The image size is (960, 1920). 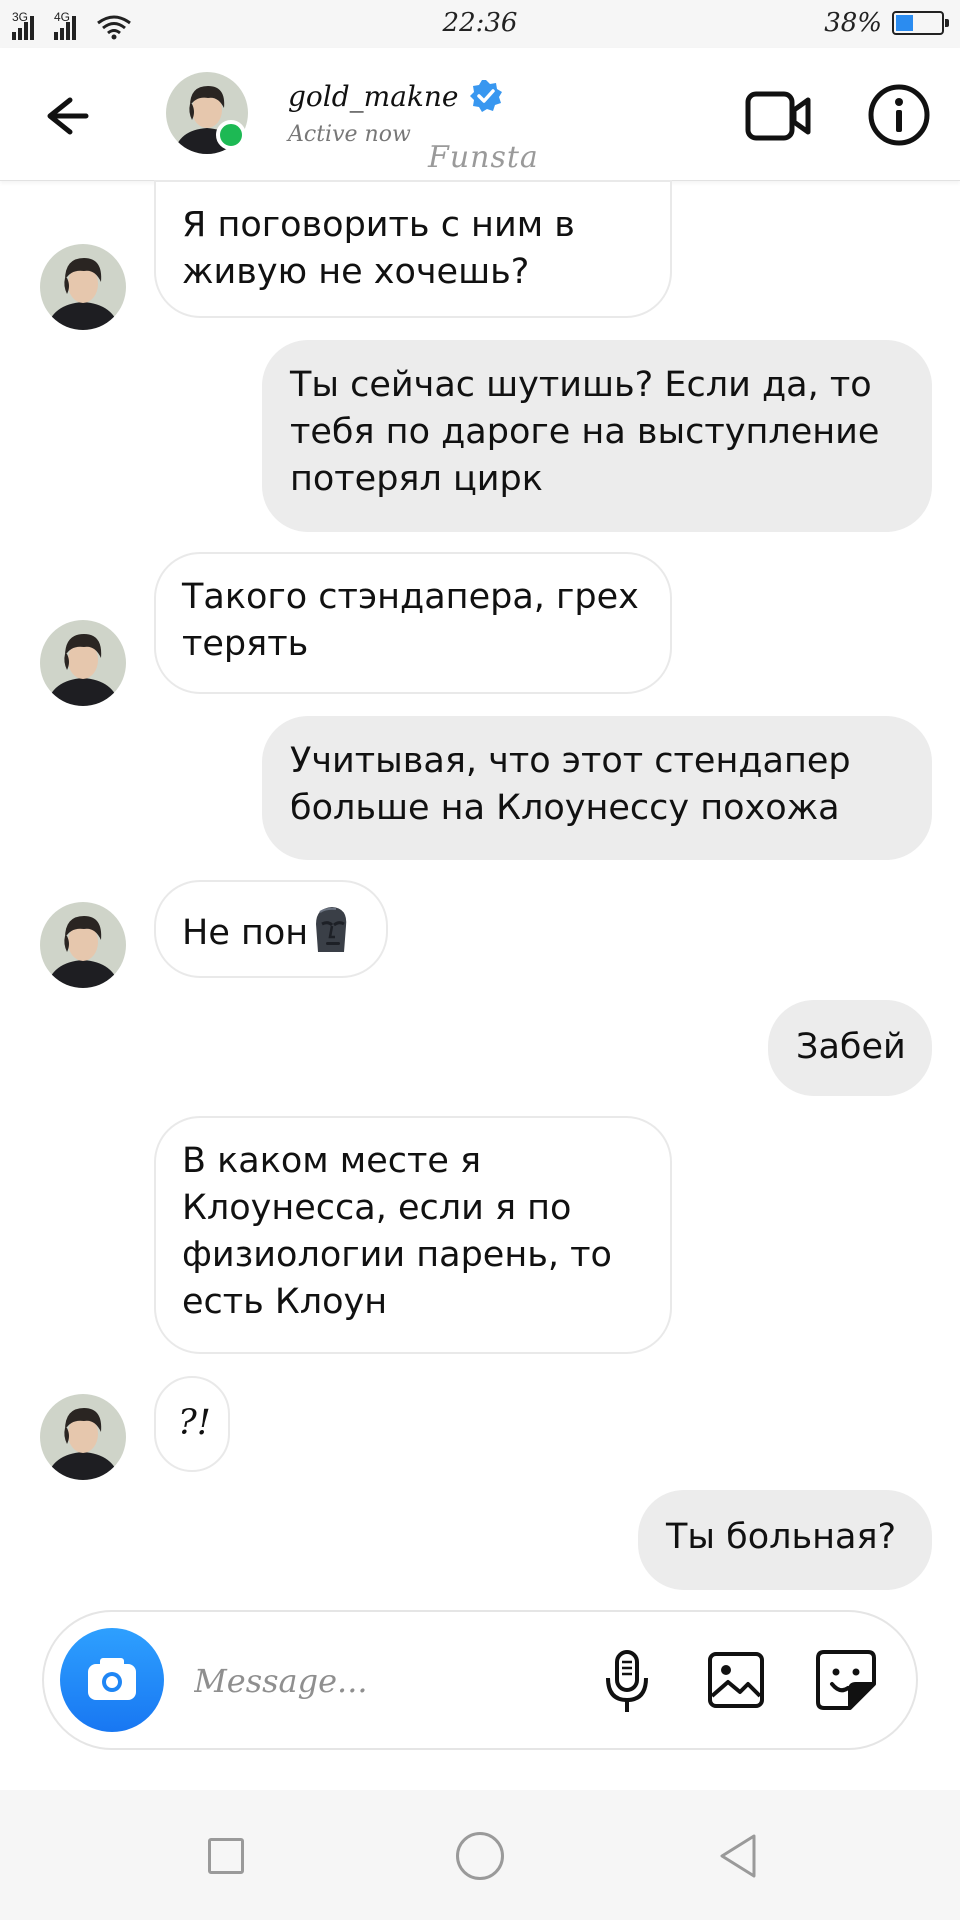 What do you see at coordinates (331, 929) in the screenshot?
I see `moai-face-icon` at bounding box center [331, 929].